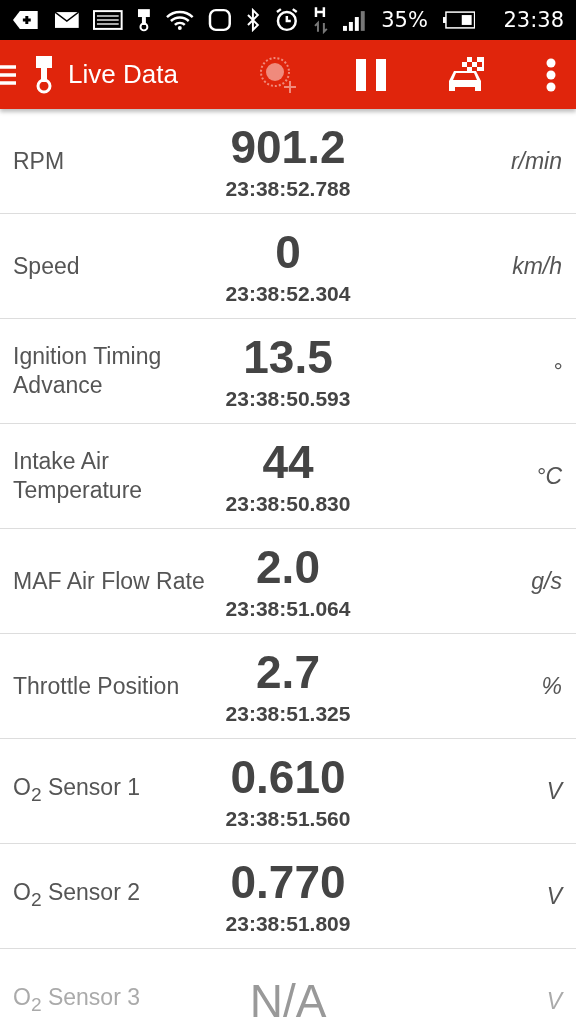 Image resolution: width=576 pixels, height=1024 pixels. What do you see at coordinates (288, 672) in the screenshot?
I see `parameter-value: 2.7` at bounding box center [288, 672].